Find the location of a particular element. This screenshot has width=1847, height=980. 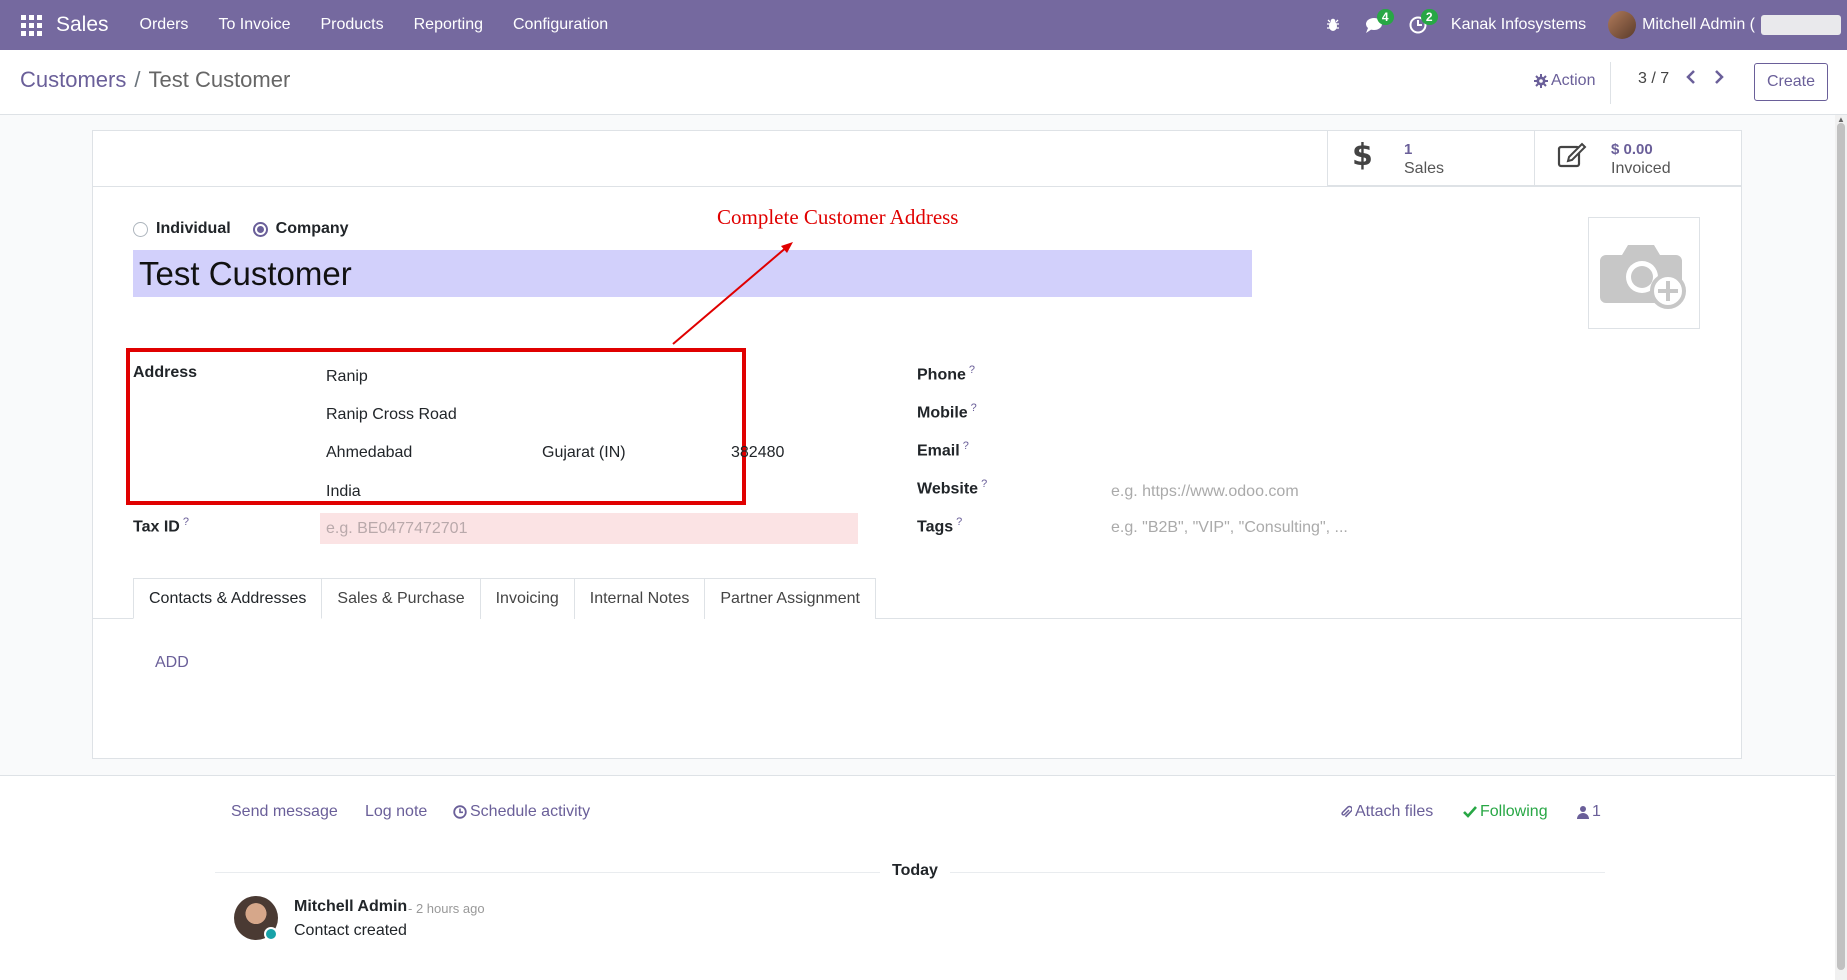

menu-reporting: Reporting is located at coordinates (448, 25).